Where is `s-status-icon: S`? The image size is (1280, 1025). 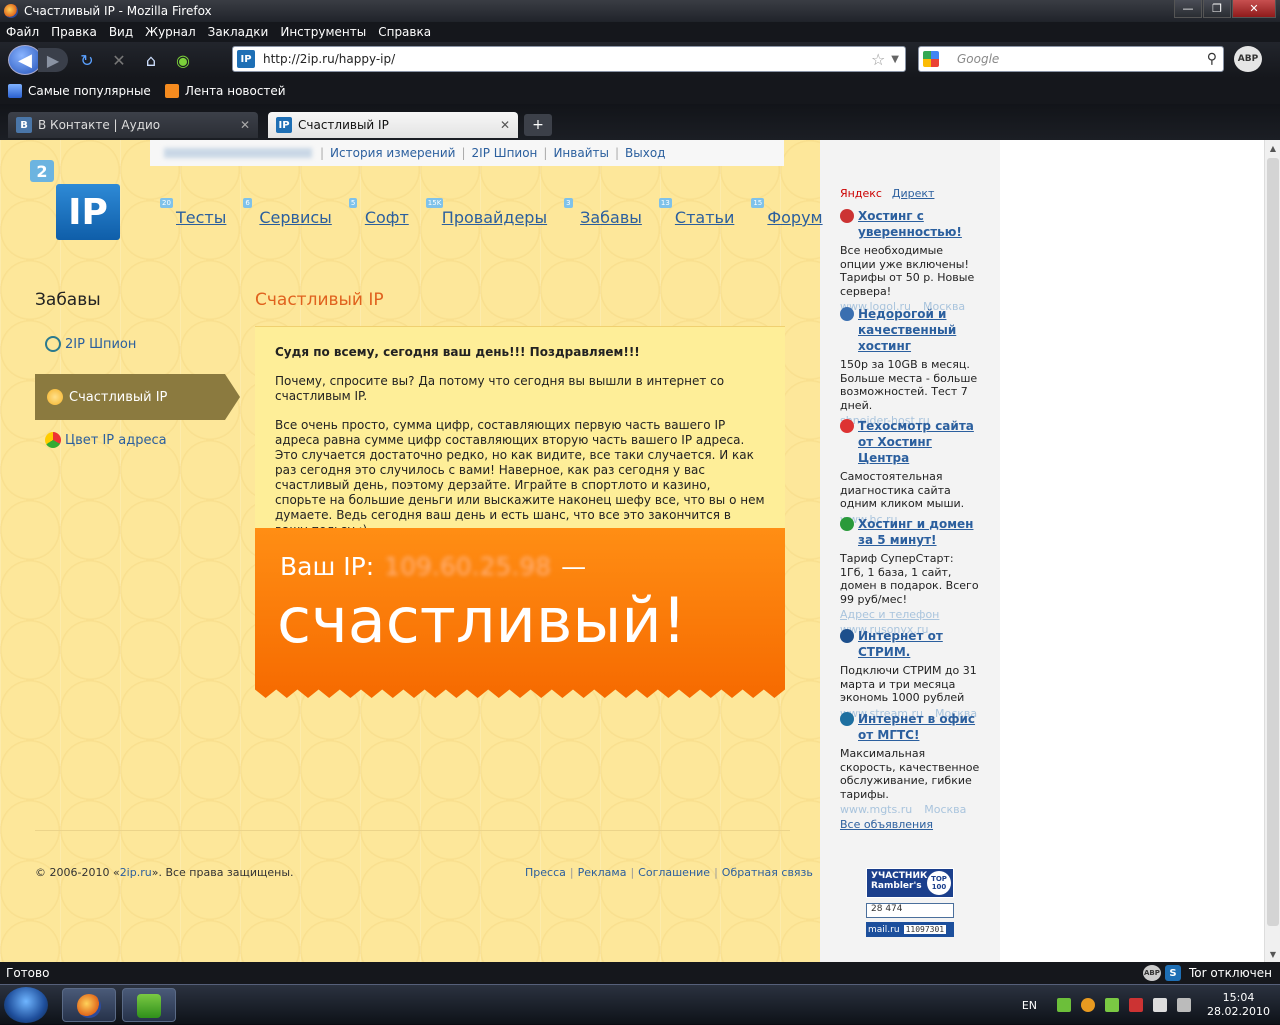
s-status-icon: S is located at coordinates (1172, 973).